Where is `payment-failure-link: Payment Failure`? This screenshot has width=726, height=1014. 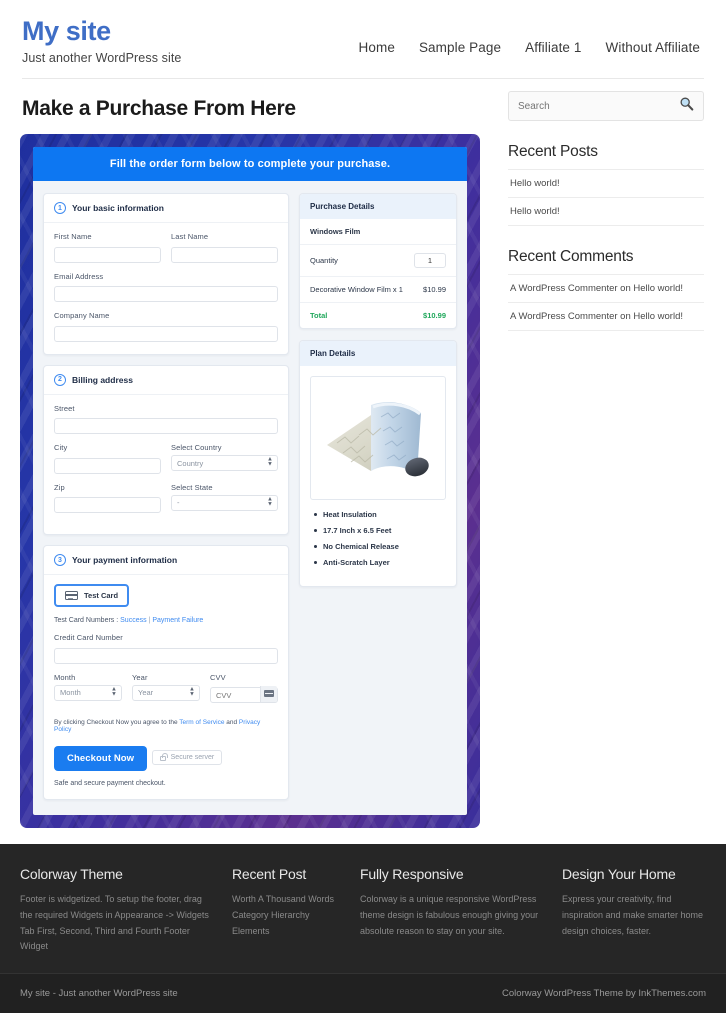 payment-failure-link: Payment Failure is located at coordinates (177, 620).